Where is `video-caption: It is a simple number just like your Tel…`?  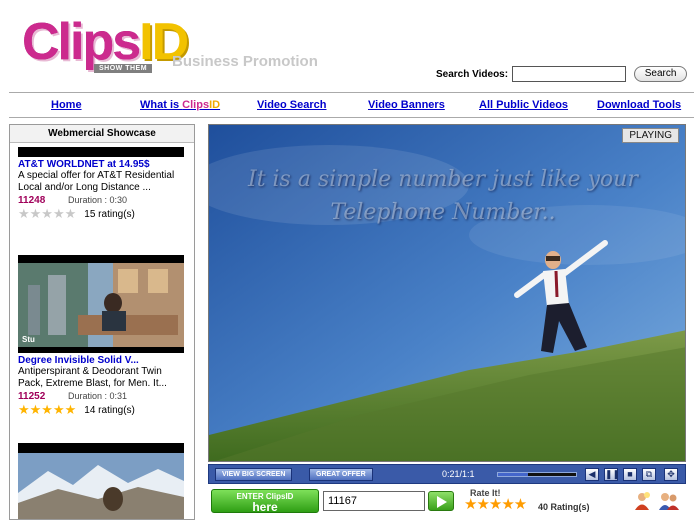 video-caption: It is a simple number just like your Tel… is located at coordinates (443, 196).